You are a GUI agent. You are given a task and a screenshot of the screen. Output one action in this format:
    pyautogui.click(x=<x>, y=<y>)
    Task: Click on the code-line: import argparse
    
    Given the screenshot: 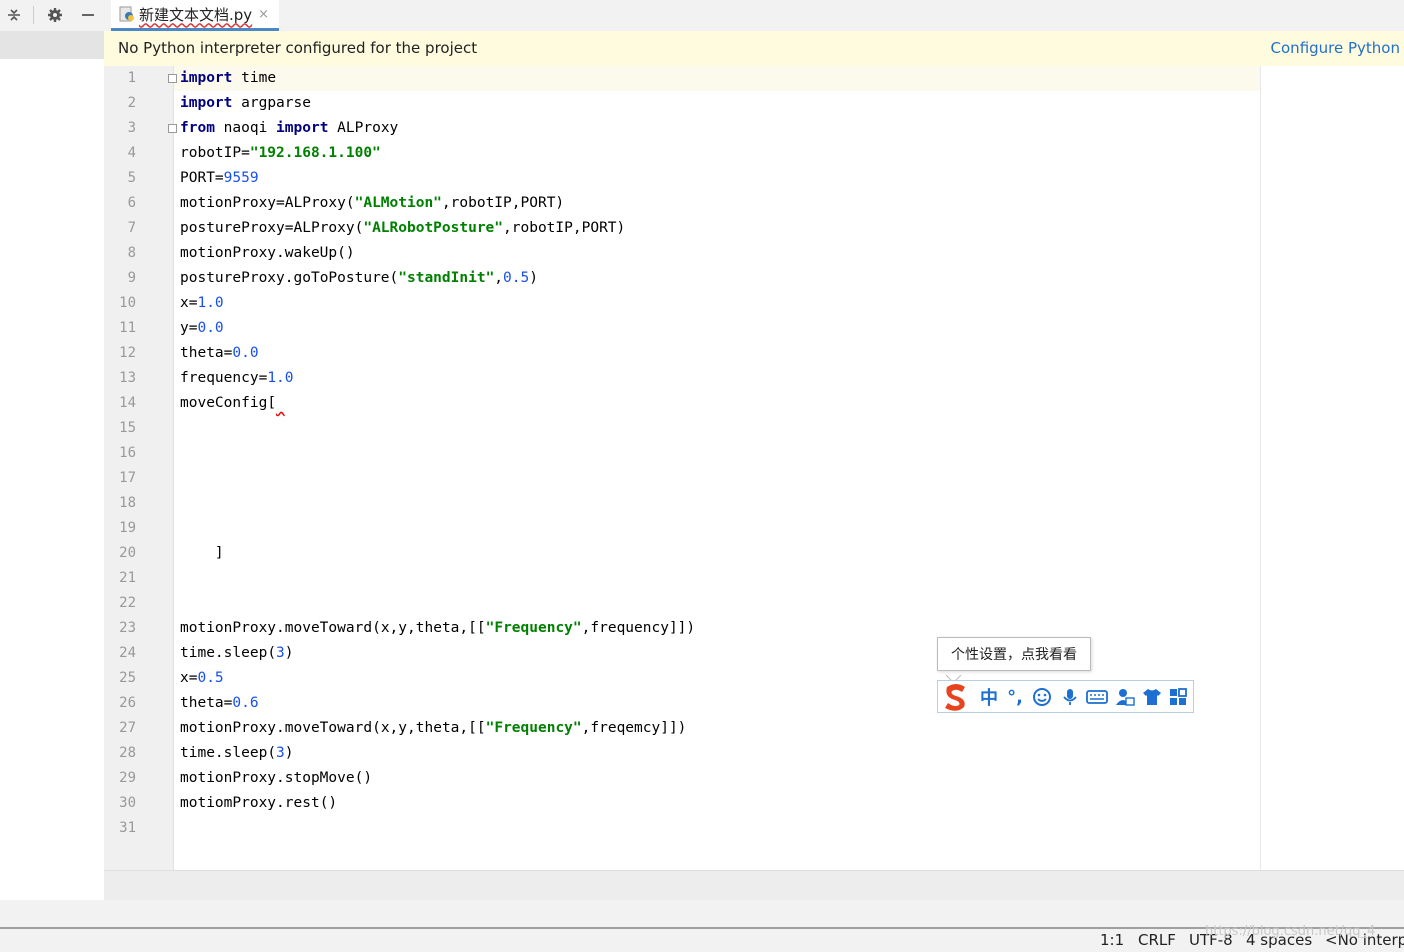 What is the action you would take?
    pyautogui.click(x=245, y=103)
    